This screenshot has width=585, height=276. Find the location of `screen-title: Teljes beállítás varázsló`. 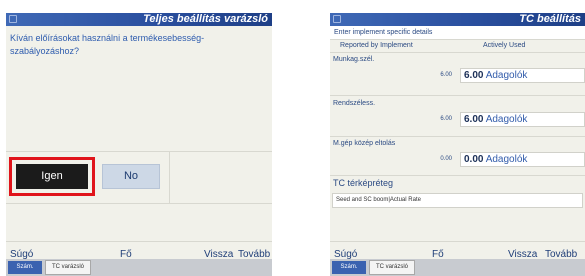

screen-title: Teljes beállítás varázsló is located at coordinates (205, 19).